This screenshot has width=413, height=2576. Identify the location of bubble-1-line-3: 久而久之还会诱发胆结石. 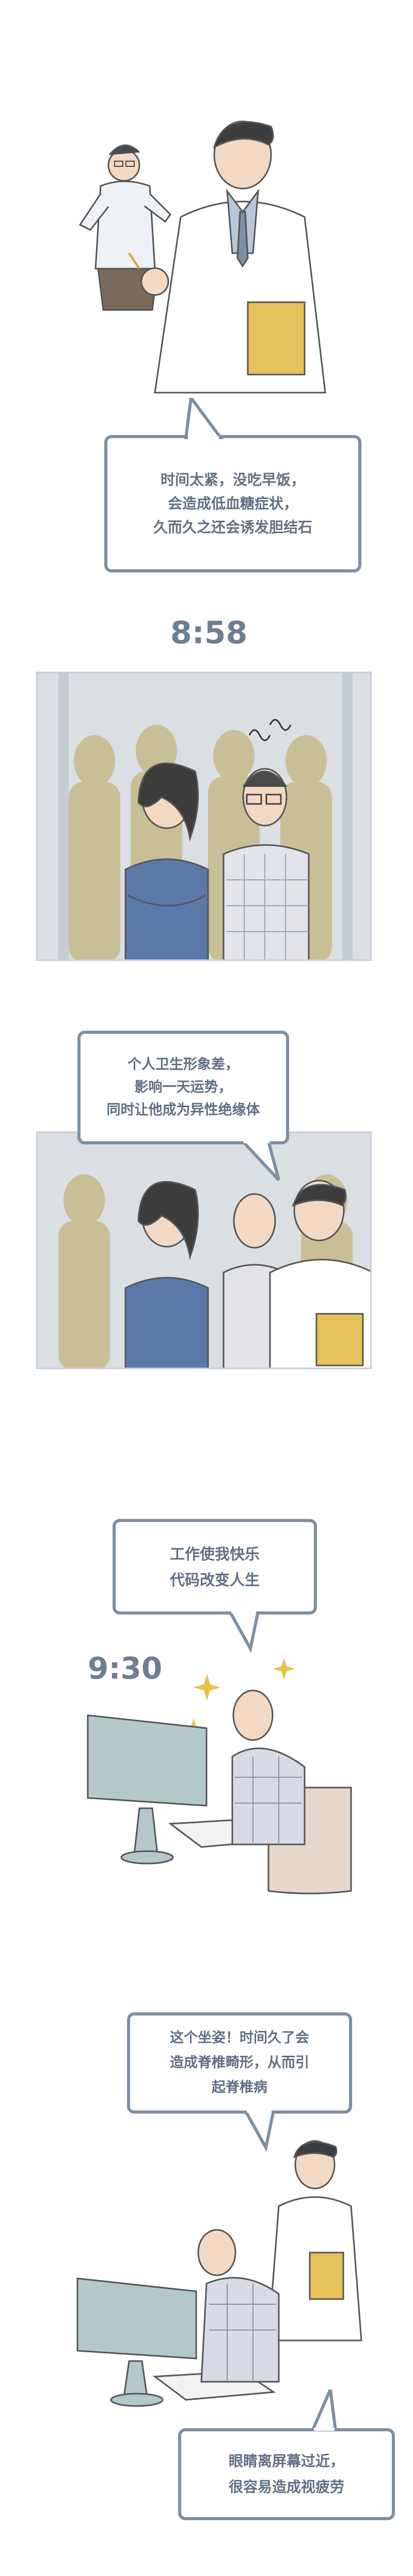
(232, 527).